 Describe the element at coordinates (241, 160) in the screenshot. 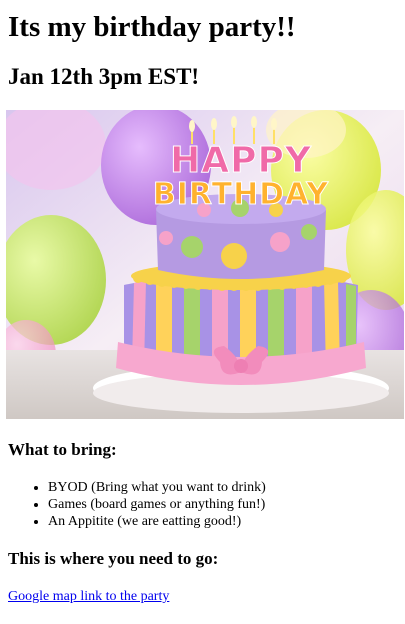

I see `cake-sign-happy: HAPPY` at that location.